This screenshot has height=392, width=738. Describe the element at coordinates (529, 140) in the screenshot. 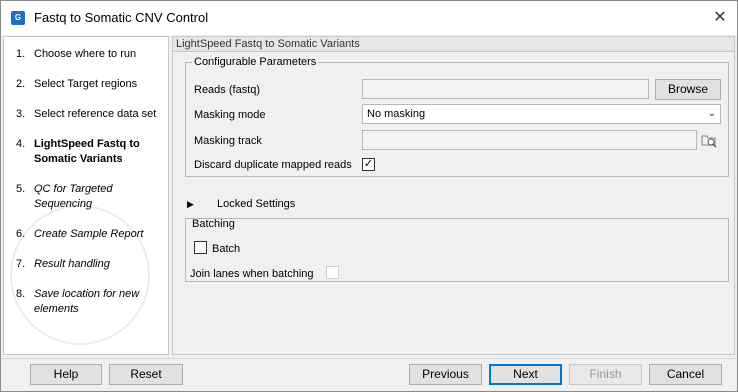

I see `masking-track-input` at that location.